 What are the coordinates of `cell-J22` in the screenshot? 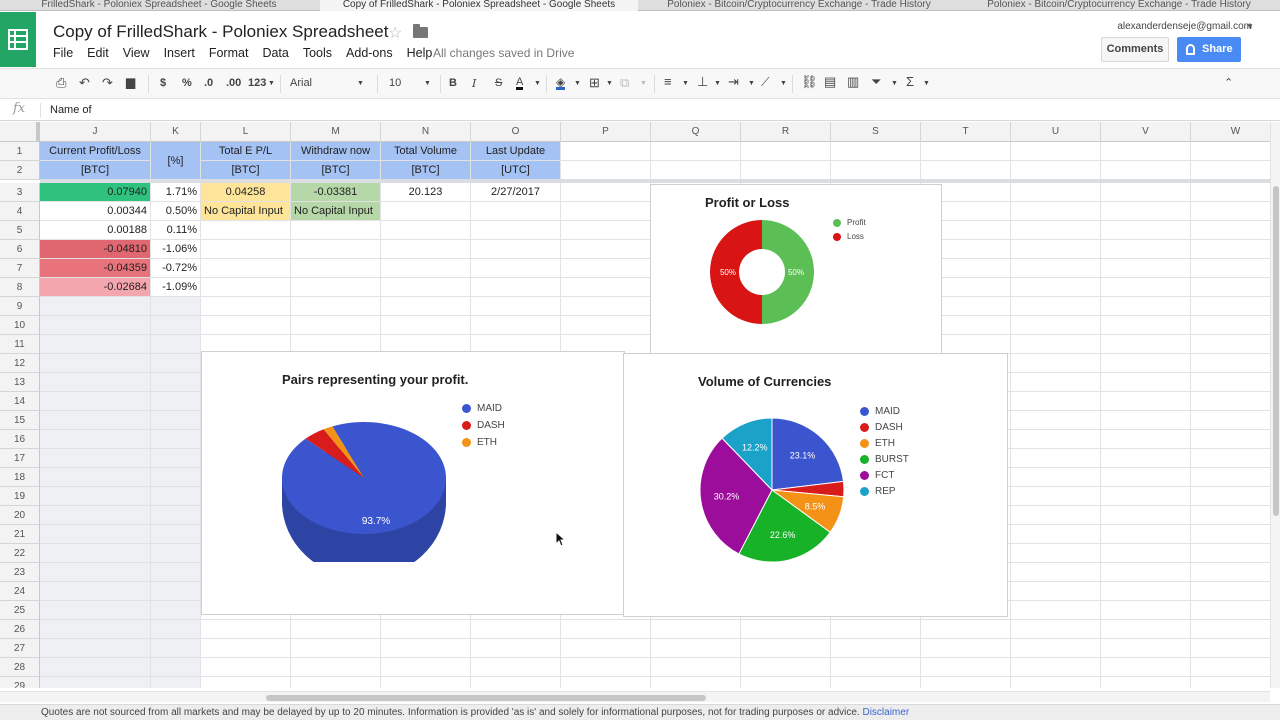 It's located at (95, 553).